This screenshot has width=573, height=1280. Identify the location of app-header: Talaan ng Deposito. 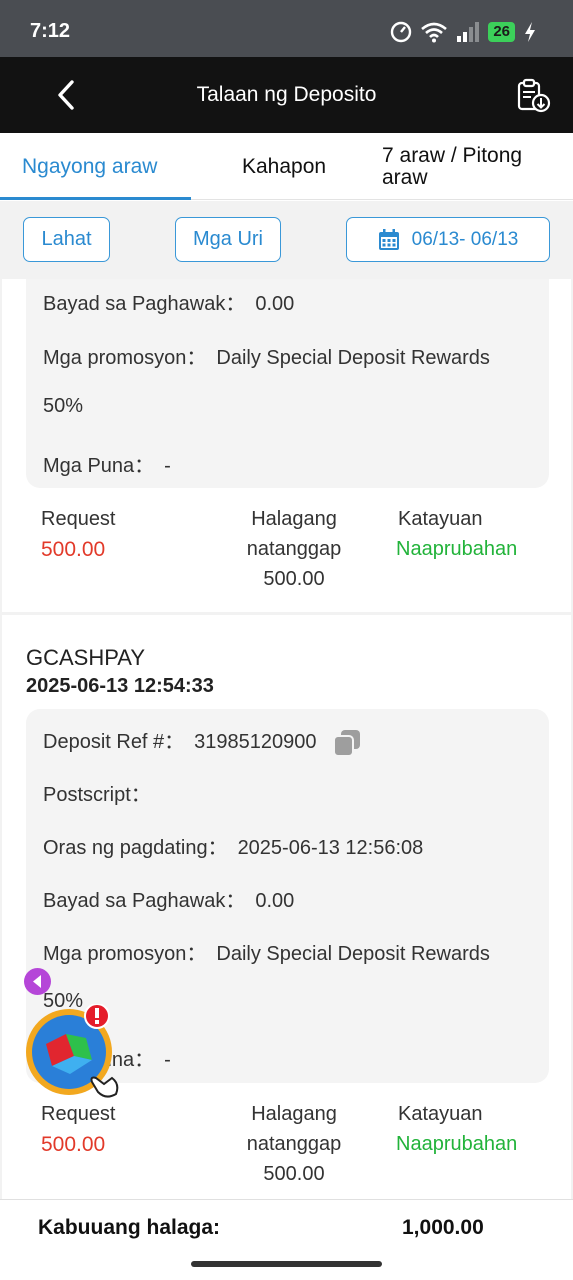
(286, 95).